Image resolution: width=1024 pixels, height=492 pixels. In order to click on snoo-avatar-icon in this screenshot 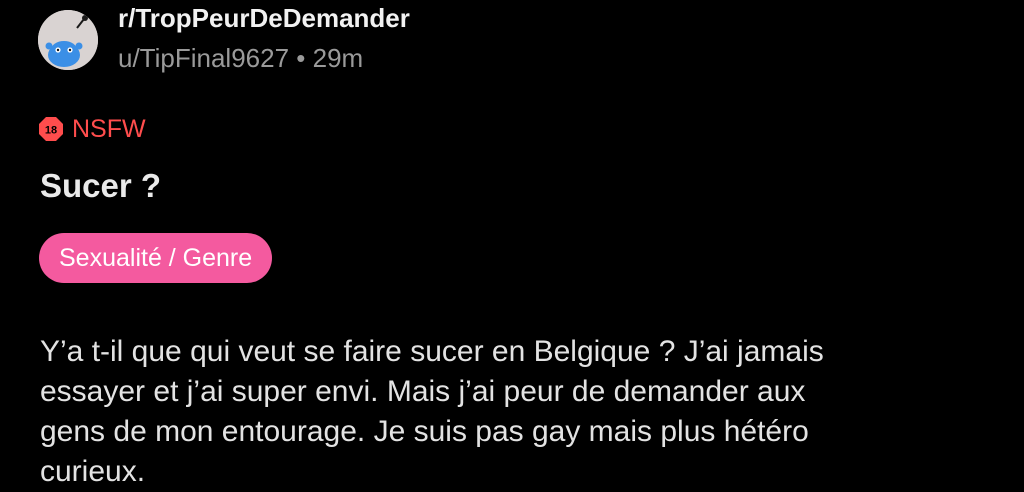, I will do `click(68, 40)`.